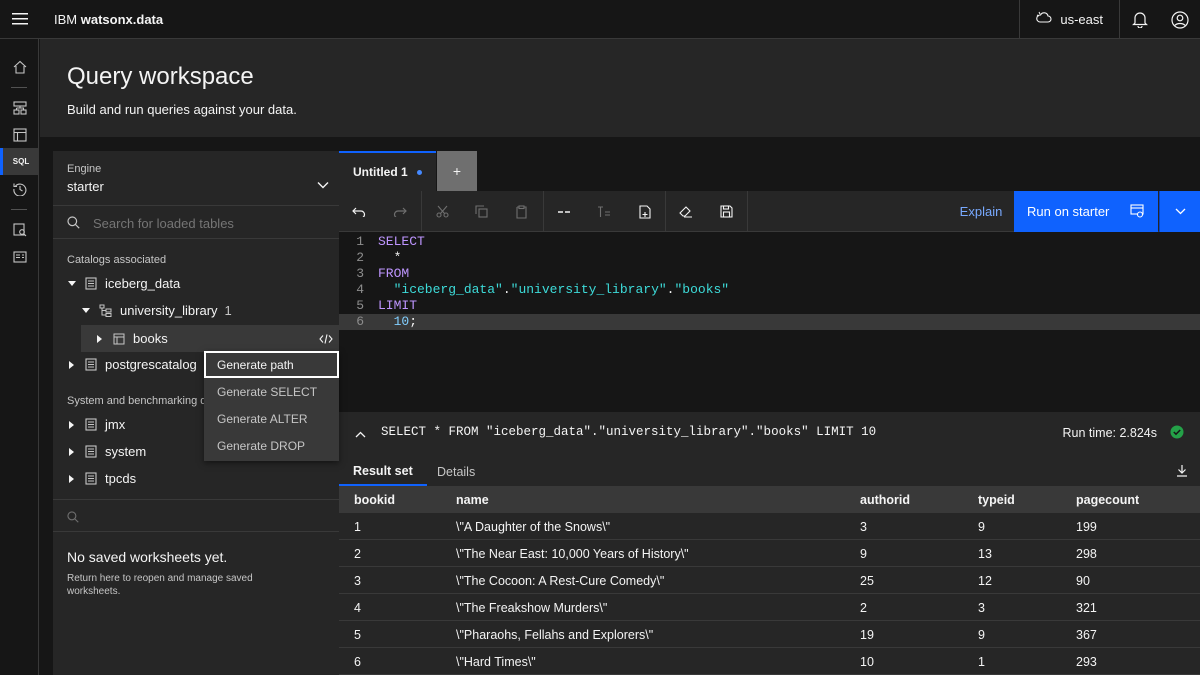  Describe the element at coordinates (19, 188) in the screenshot. I see `query-history-icon` at that location.